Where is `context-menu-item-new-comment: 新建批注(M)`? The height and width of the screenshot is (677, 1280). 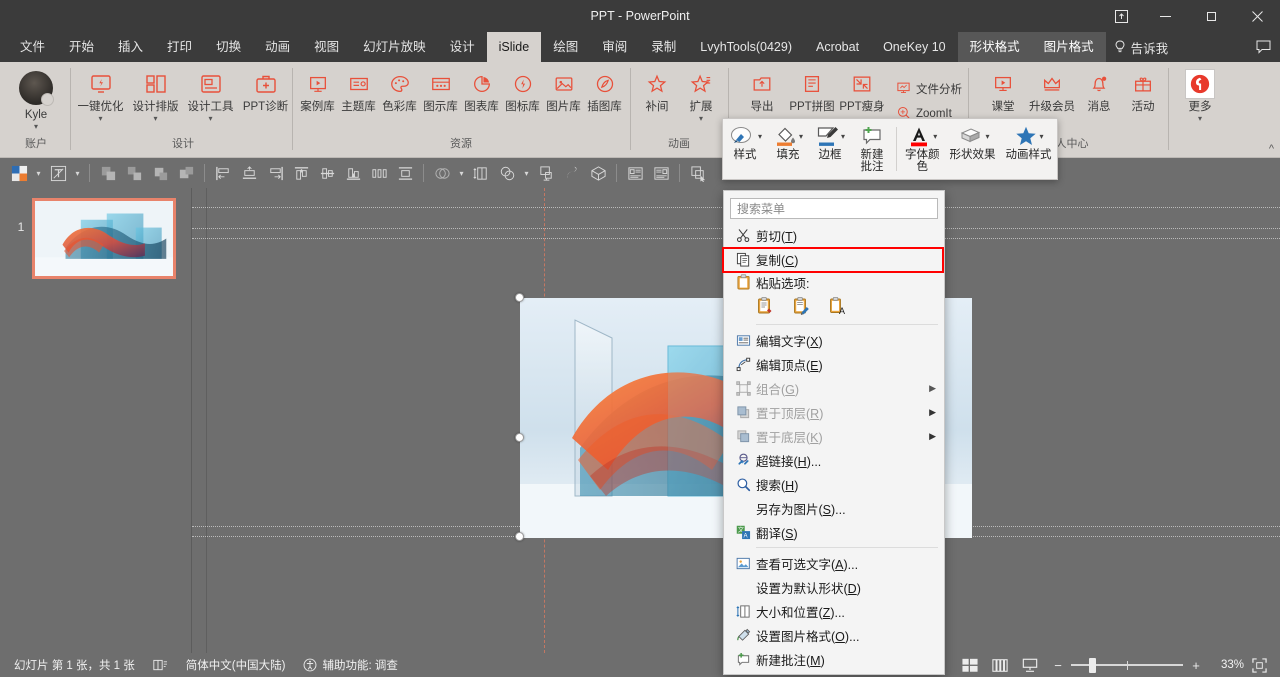
context-menu-item-new-comment: 新建批注(M) is located at coordinates (834, 659).